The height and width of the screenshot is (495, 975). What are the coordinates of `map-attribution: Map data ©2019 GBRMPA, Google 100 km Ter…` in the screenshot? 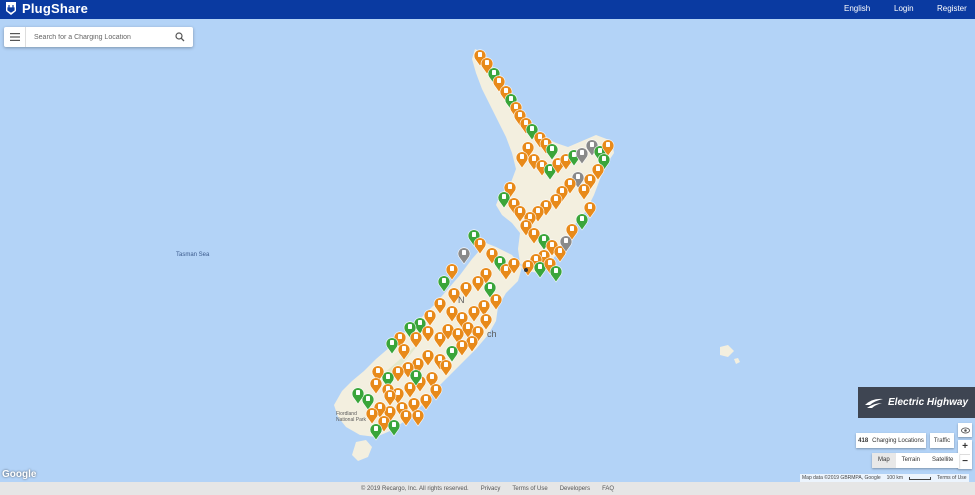 It's located at (884, 478).